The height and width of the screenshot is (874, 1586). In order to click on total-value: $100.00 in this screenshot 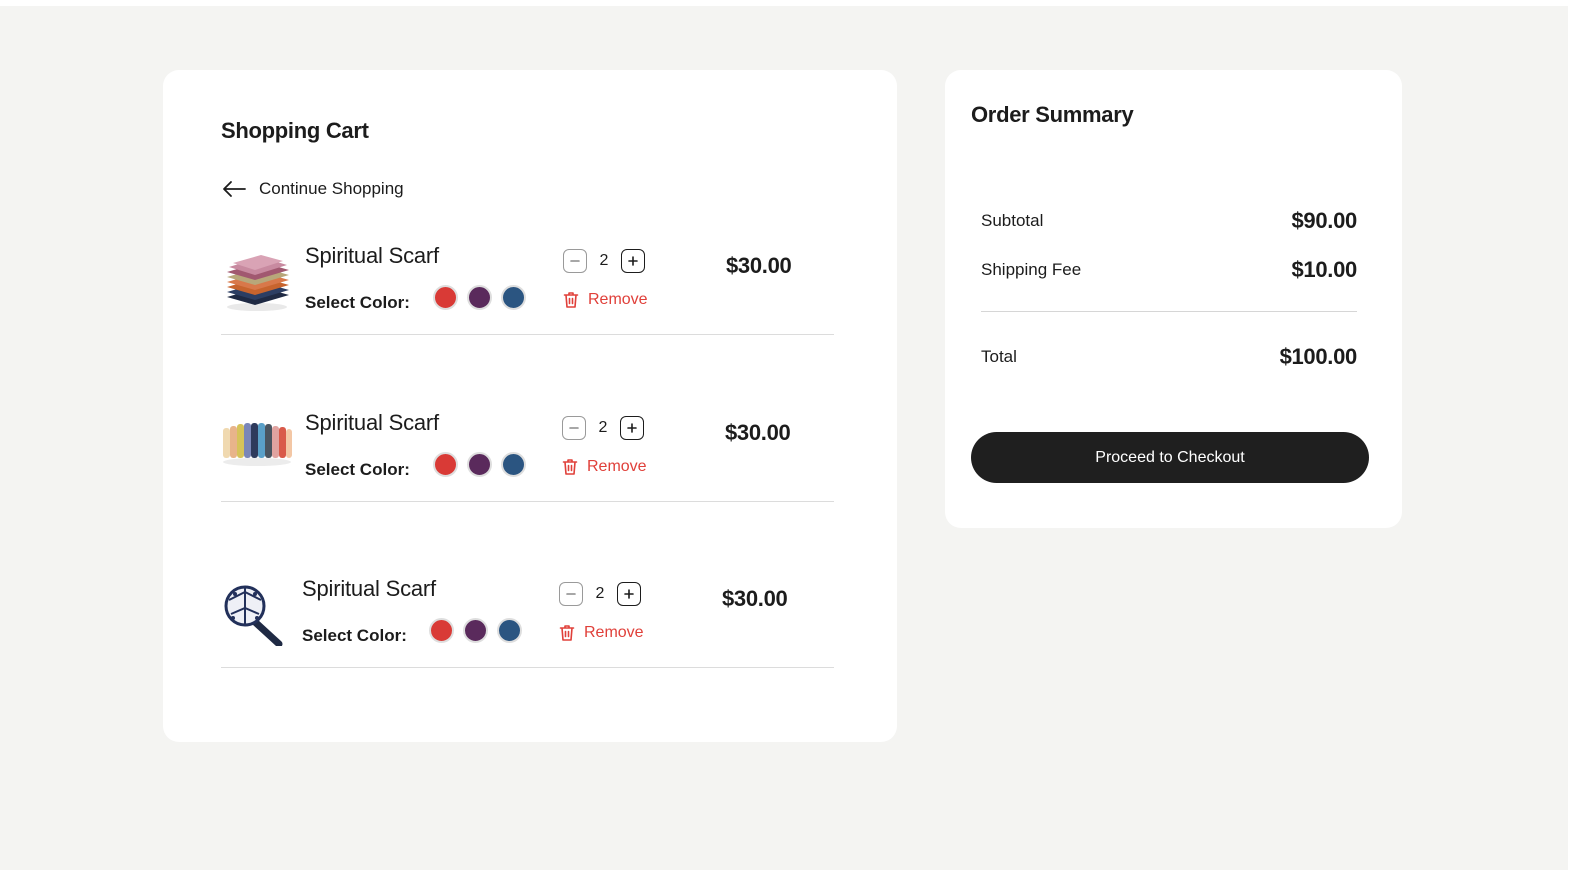, I will do `click(1318, 356)`.